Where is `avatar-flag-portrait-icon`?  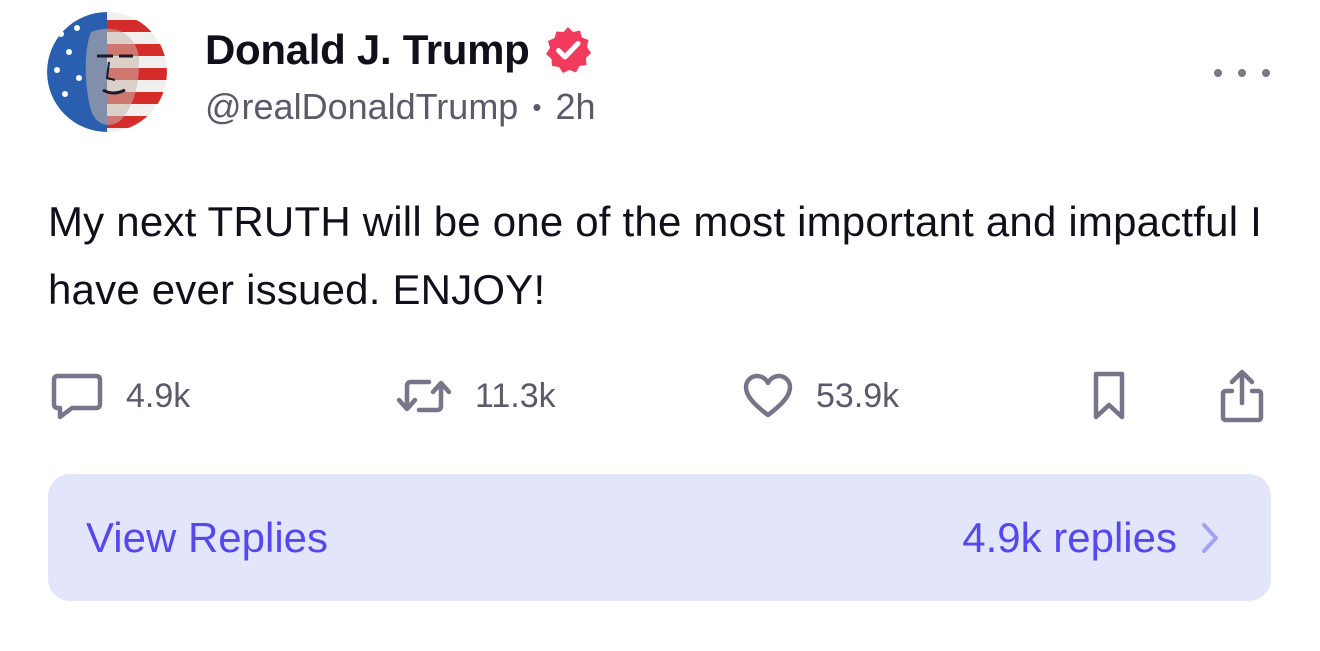 avatar-flag-portrait-icon is located at coordinates (107, 72).